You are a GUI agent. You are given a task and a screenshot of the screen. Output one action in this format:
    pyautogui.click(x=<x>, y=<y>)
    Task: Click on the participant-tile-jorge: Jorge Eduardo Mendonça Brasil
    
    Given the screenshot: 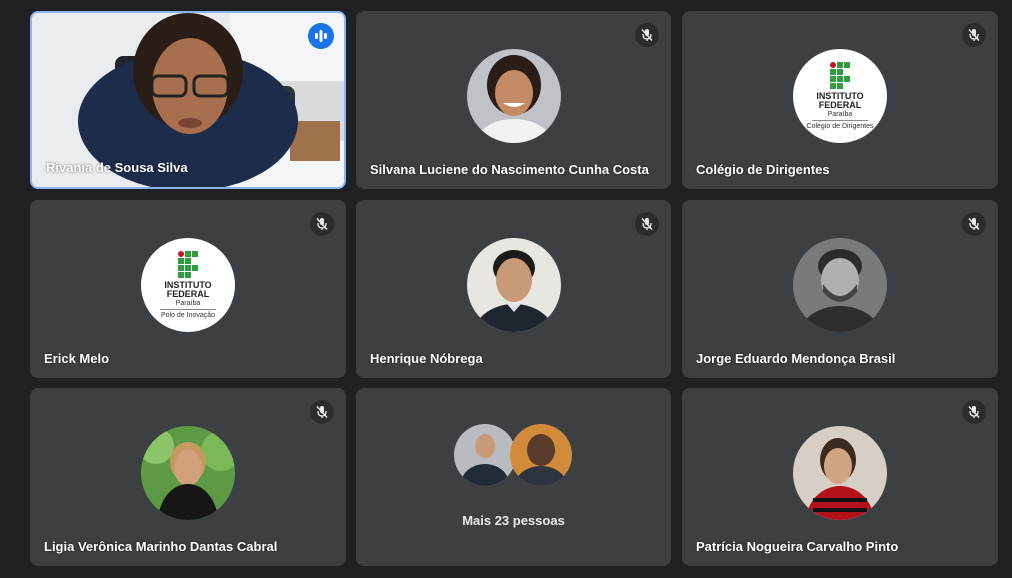 What is the action you would take?
    pyautogui.click(x=840, y=289)
    